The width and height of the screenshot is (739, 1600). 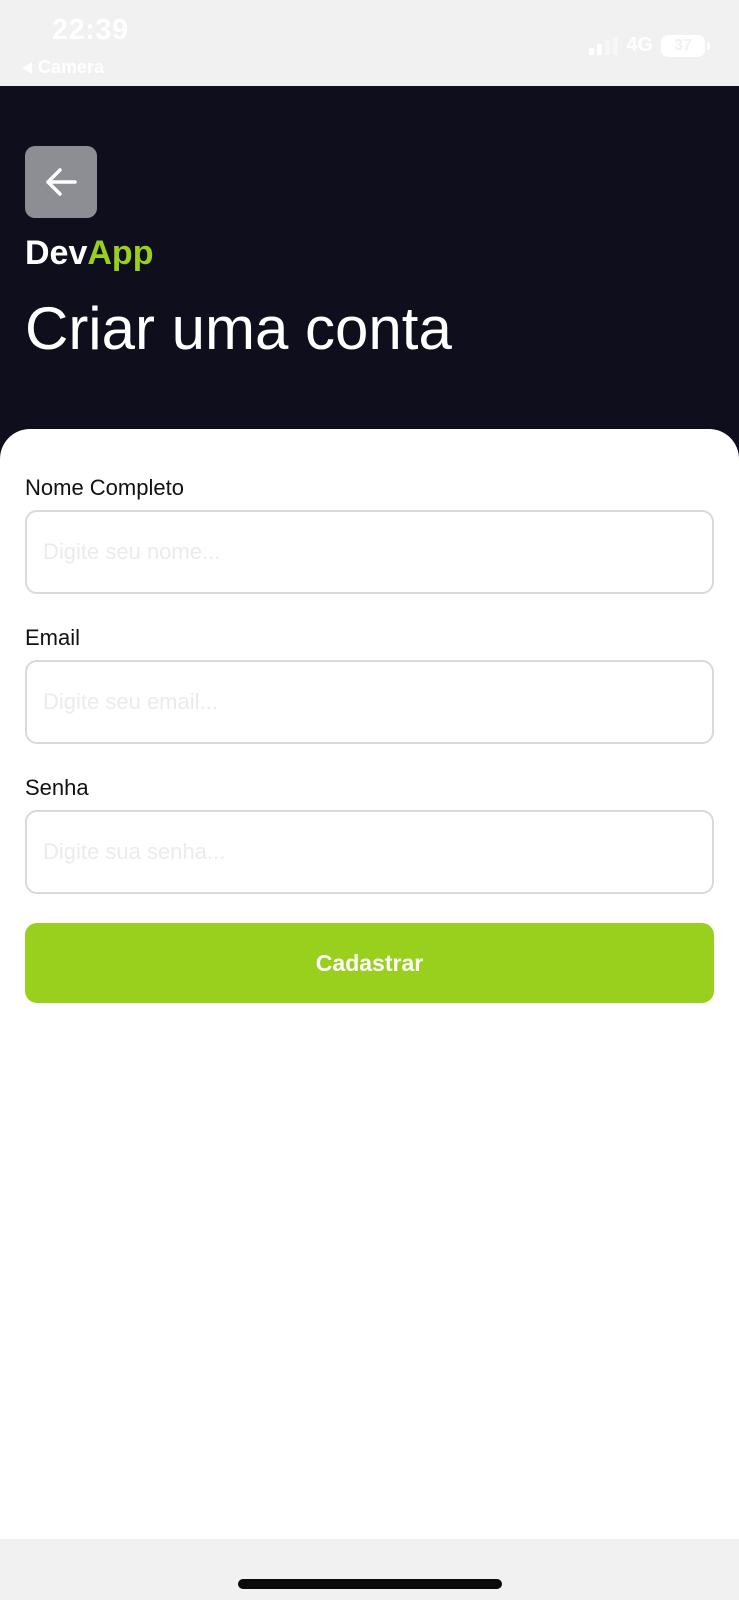 What do you see at coordinates (369, 852) in the screenshot?
I see `password-input` at bounding box center [369, 852].